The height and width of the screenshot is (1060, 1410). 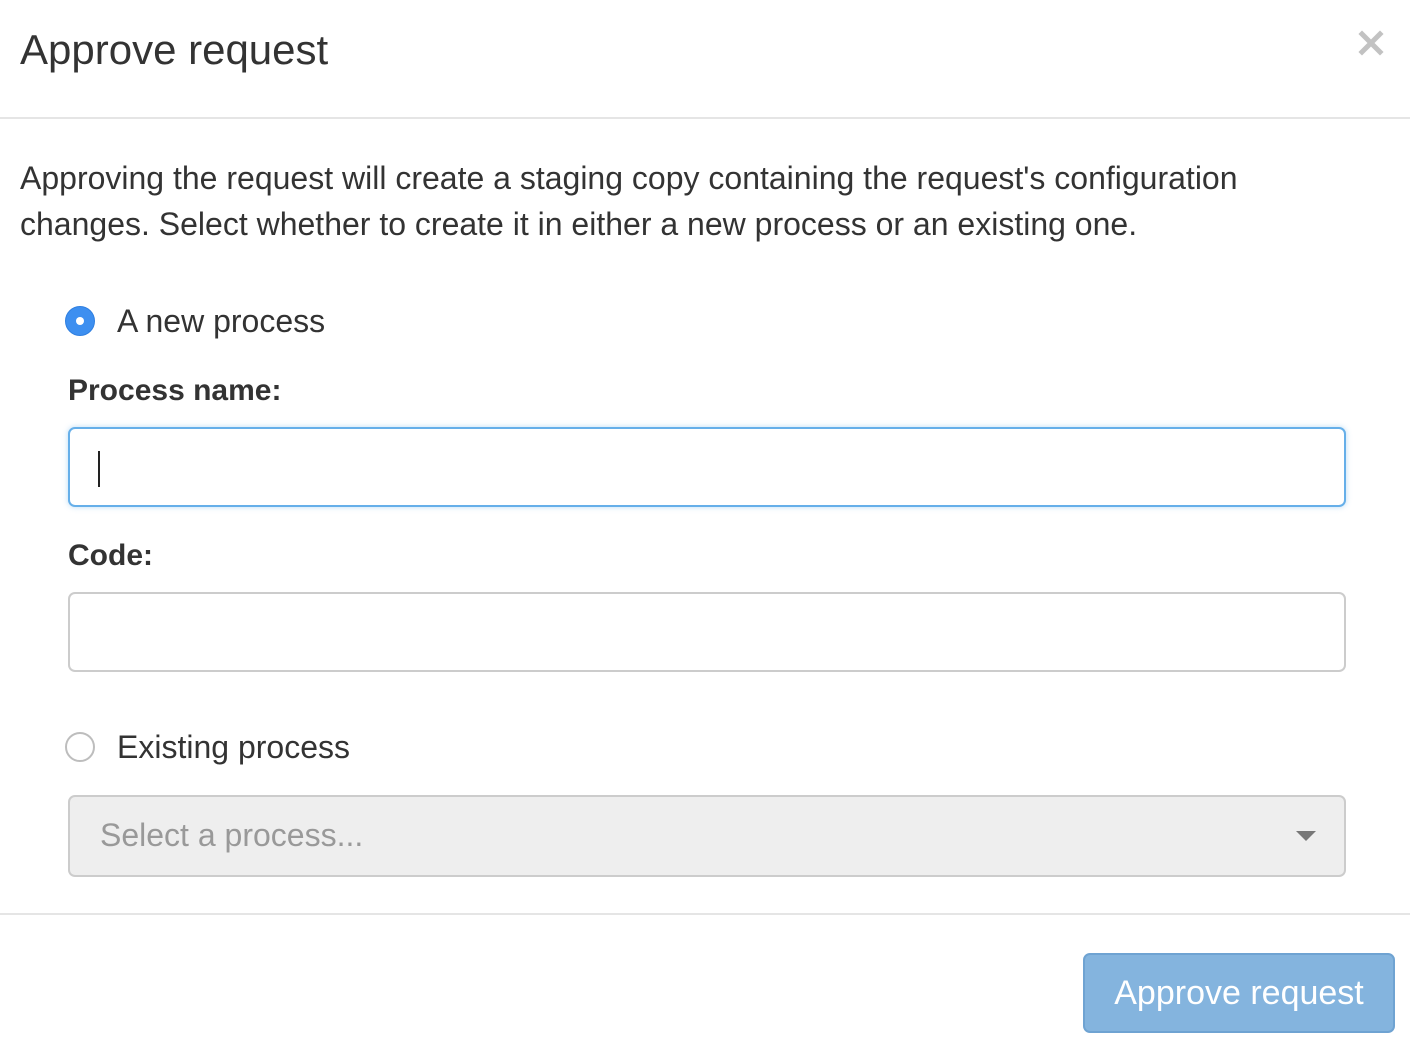 What do you see at coordinates (175, 390) in the screenshot?
I see `process-name-label: Process name:` at bounding box center [175, 390].